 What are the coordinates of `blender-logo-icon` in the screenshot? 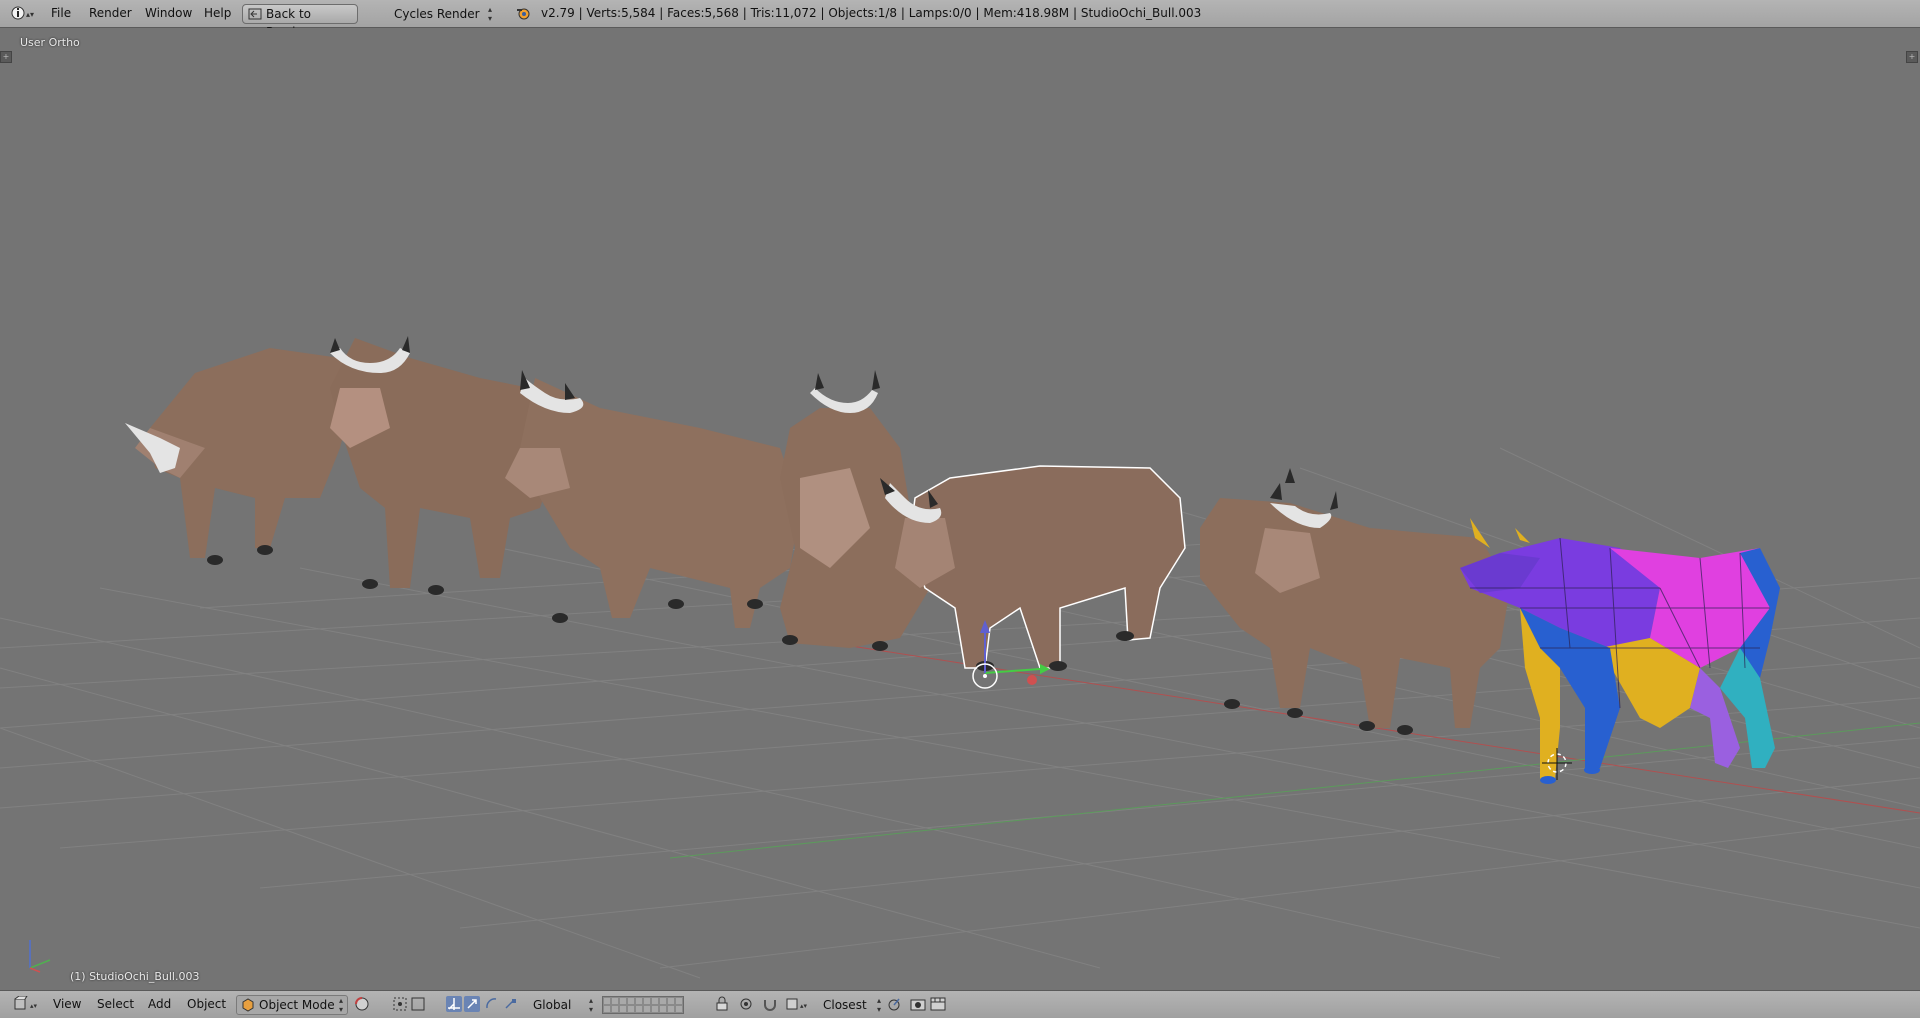 It's located at (523, 14).